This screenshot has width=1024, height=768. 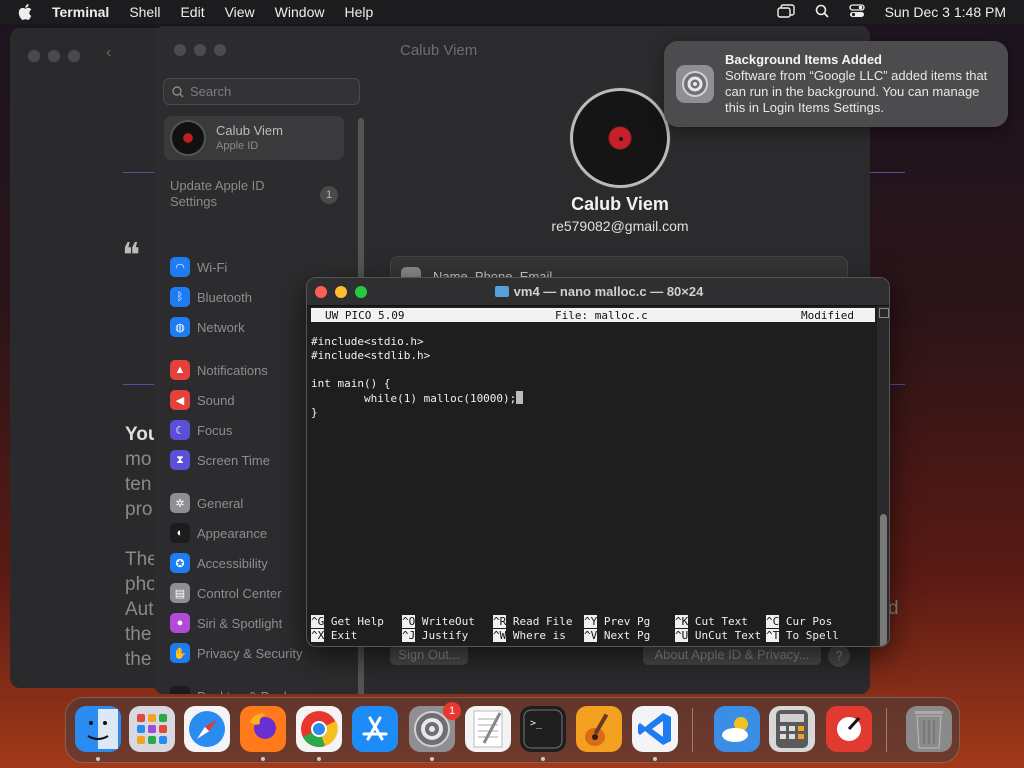 I want to click on stage-manager-icon, so click(x=785, y=12).